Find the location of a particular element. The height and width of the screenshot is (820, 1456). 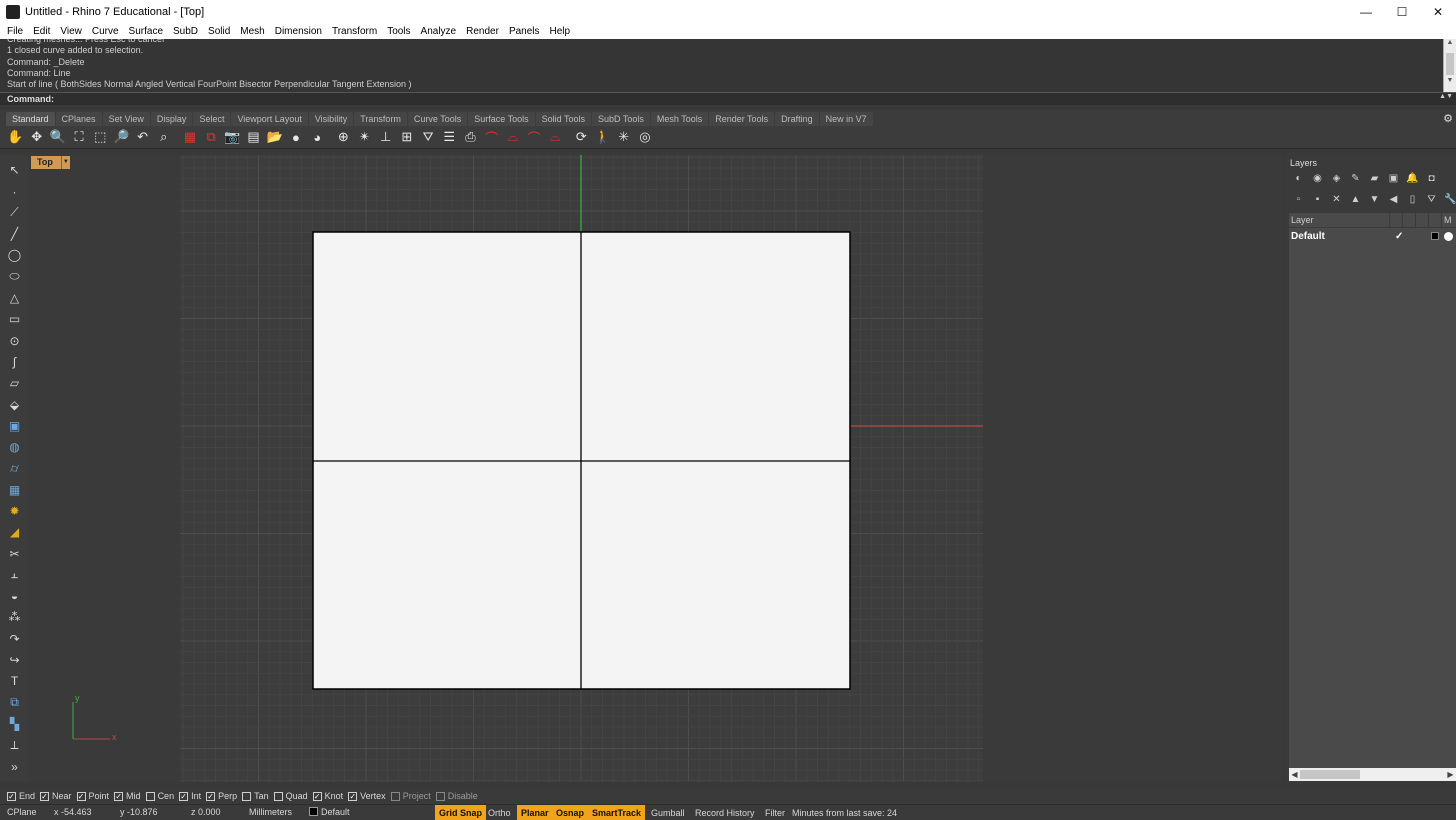

surface-corners-icon: ▱ is located at coordinates (15, 383).